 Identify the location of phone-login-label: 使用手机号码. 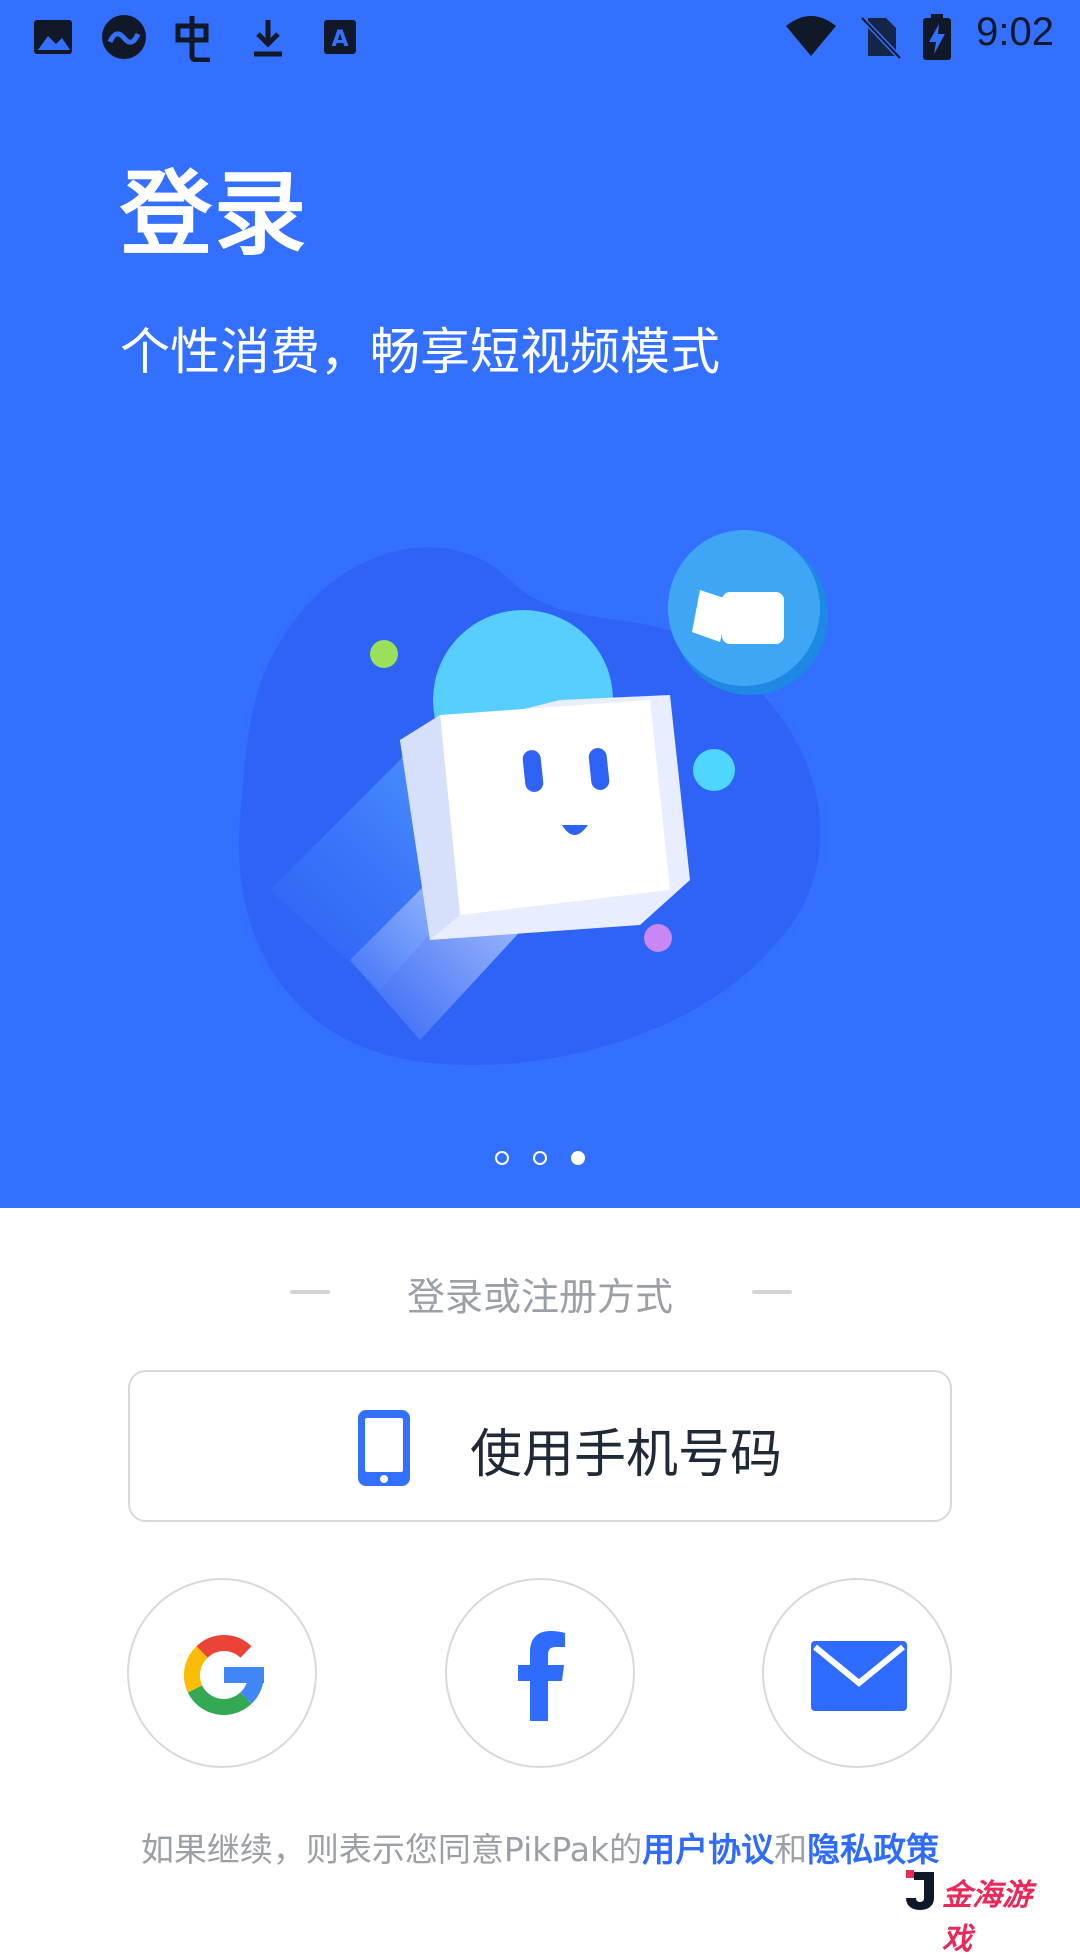
(626, 1455).